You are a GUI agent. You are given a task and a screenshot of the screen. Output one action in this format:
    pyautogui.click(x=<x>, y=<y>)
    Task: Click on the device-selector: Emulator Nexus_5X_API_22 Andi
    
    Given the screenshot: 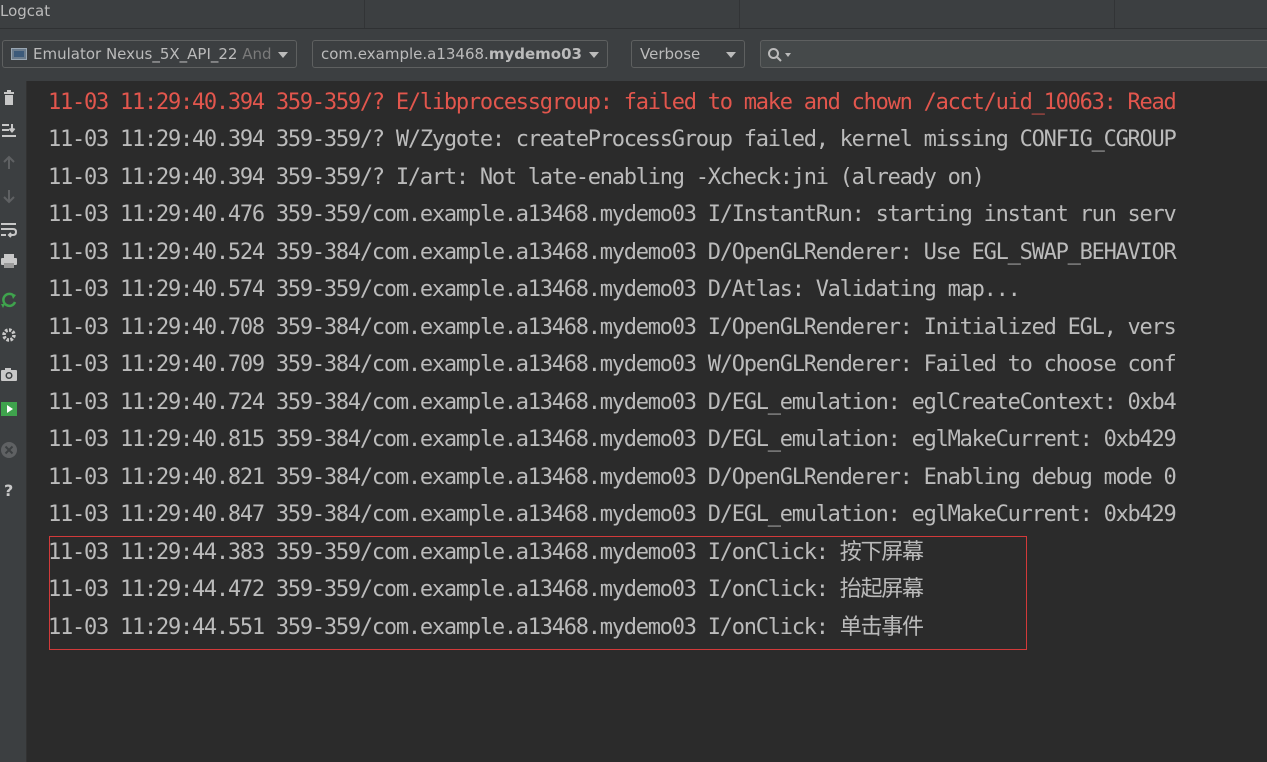 What is the action you would take?
    pyautogui.click(x=149, y=54)
    